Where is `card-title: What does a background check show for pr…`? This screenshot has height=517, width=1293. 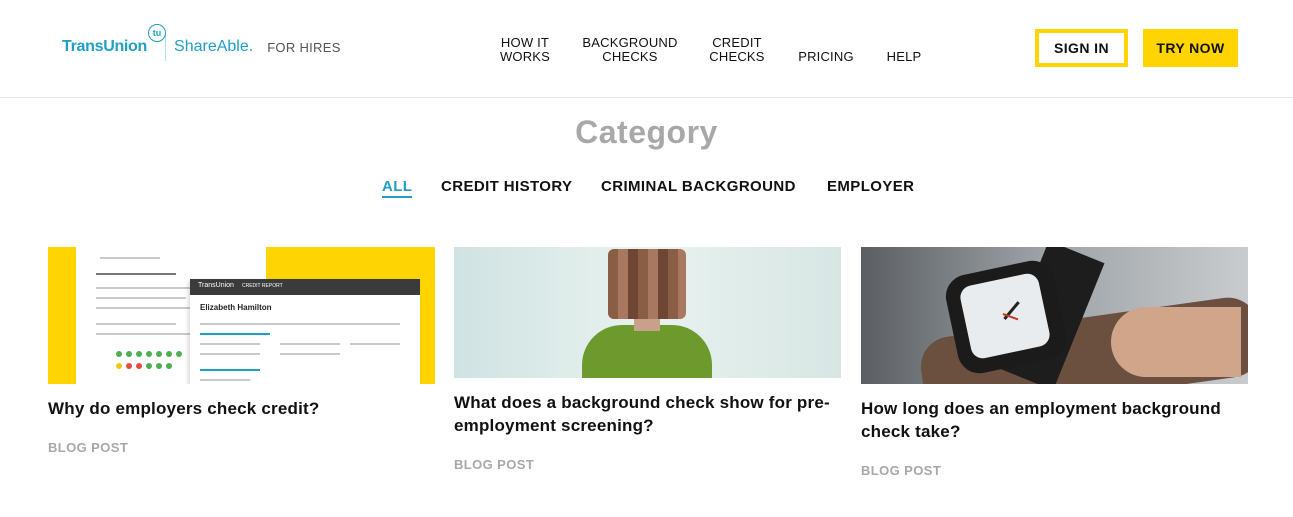 card-title: What does a background check show for pr… is located at coordinates (647, 414).